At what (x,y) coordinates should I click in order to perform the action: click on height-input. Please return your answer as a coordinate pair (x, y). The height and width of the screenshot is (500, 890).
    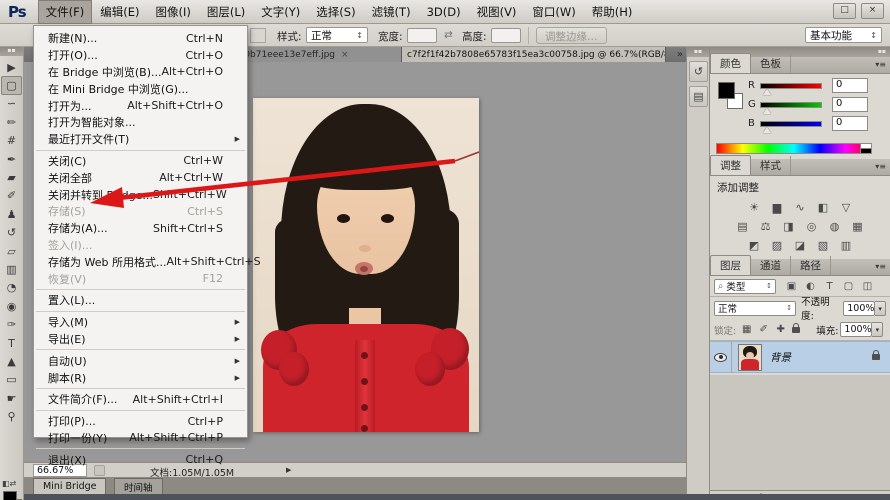
    Looking at the image, I should click on (506, 35).